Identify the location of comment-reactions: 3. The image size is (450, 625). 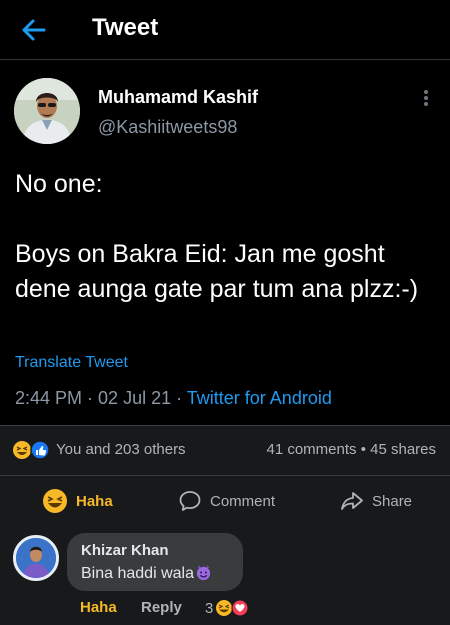
(227, 608).